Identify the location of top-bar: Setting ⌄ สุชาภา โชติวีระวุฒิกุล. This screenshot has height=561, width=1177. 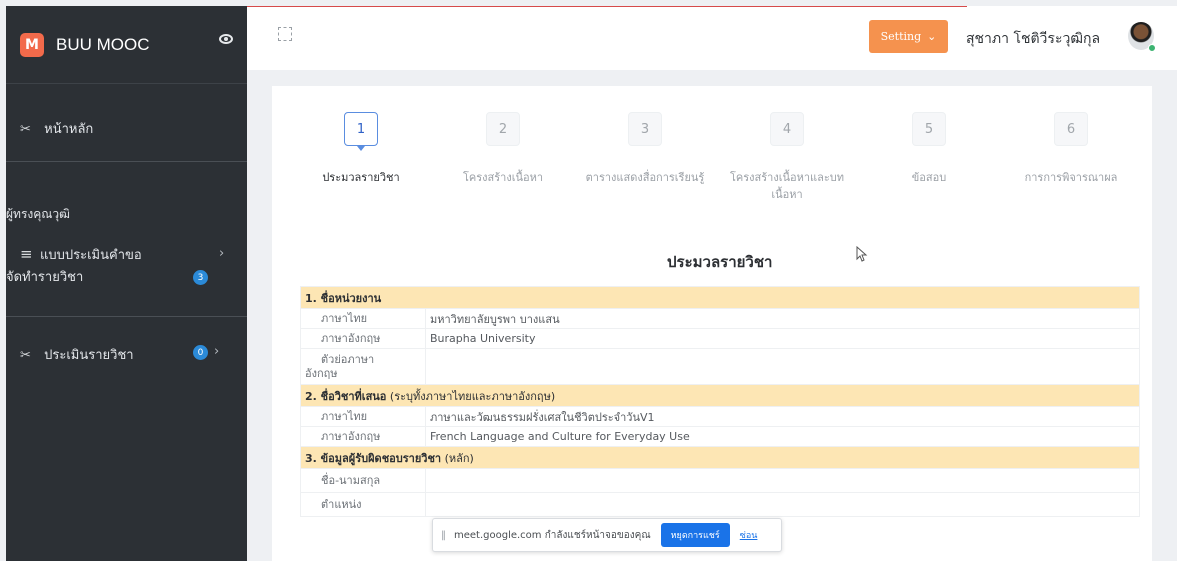
(712, 38).